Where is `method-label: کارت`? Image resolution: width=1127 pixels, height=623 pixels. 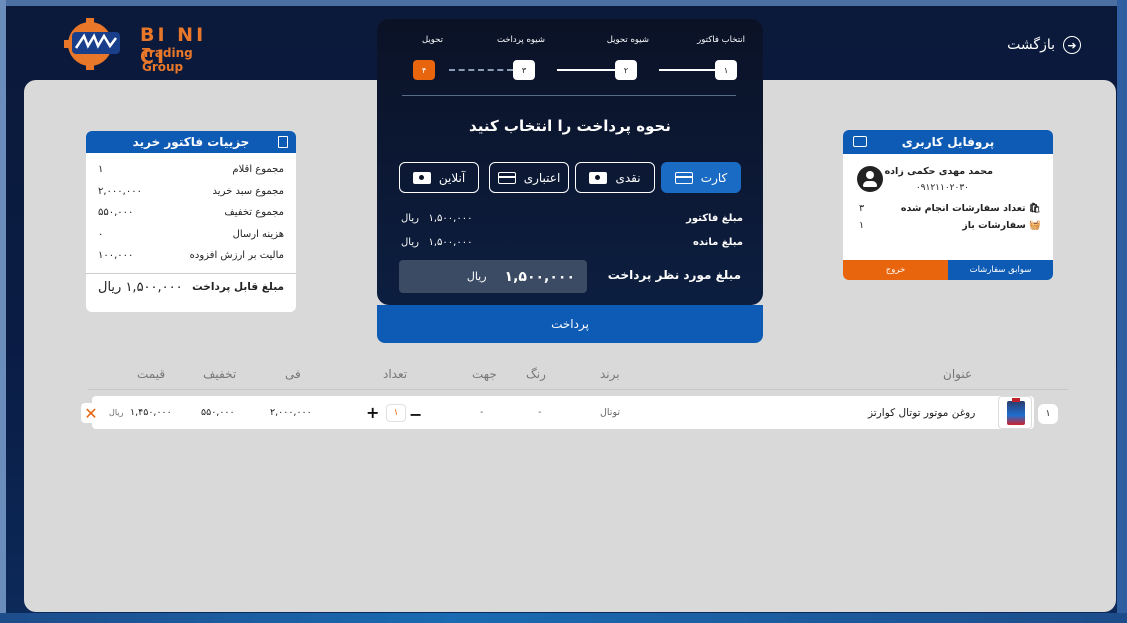
method-label: کارت is located at coordinates (714, 177).